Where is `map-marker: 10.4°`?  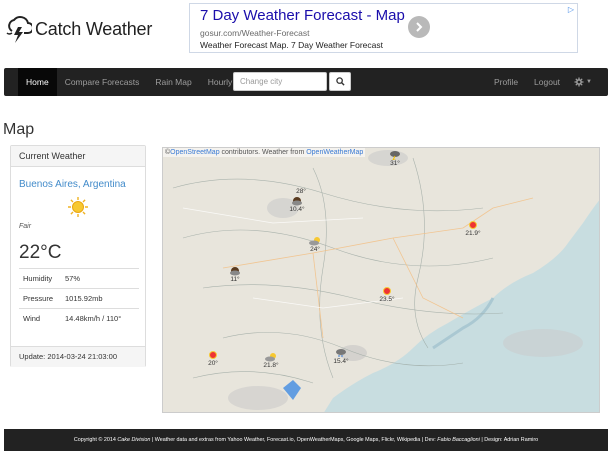
map-marker: 10.4° is located at coordinates (297, 204).